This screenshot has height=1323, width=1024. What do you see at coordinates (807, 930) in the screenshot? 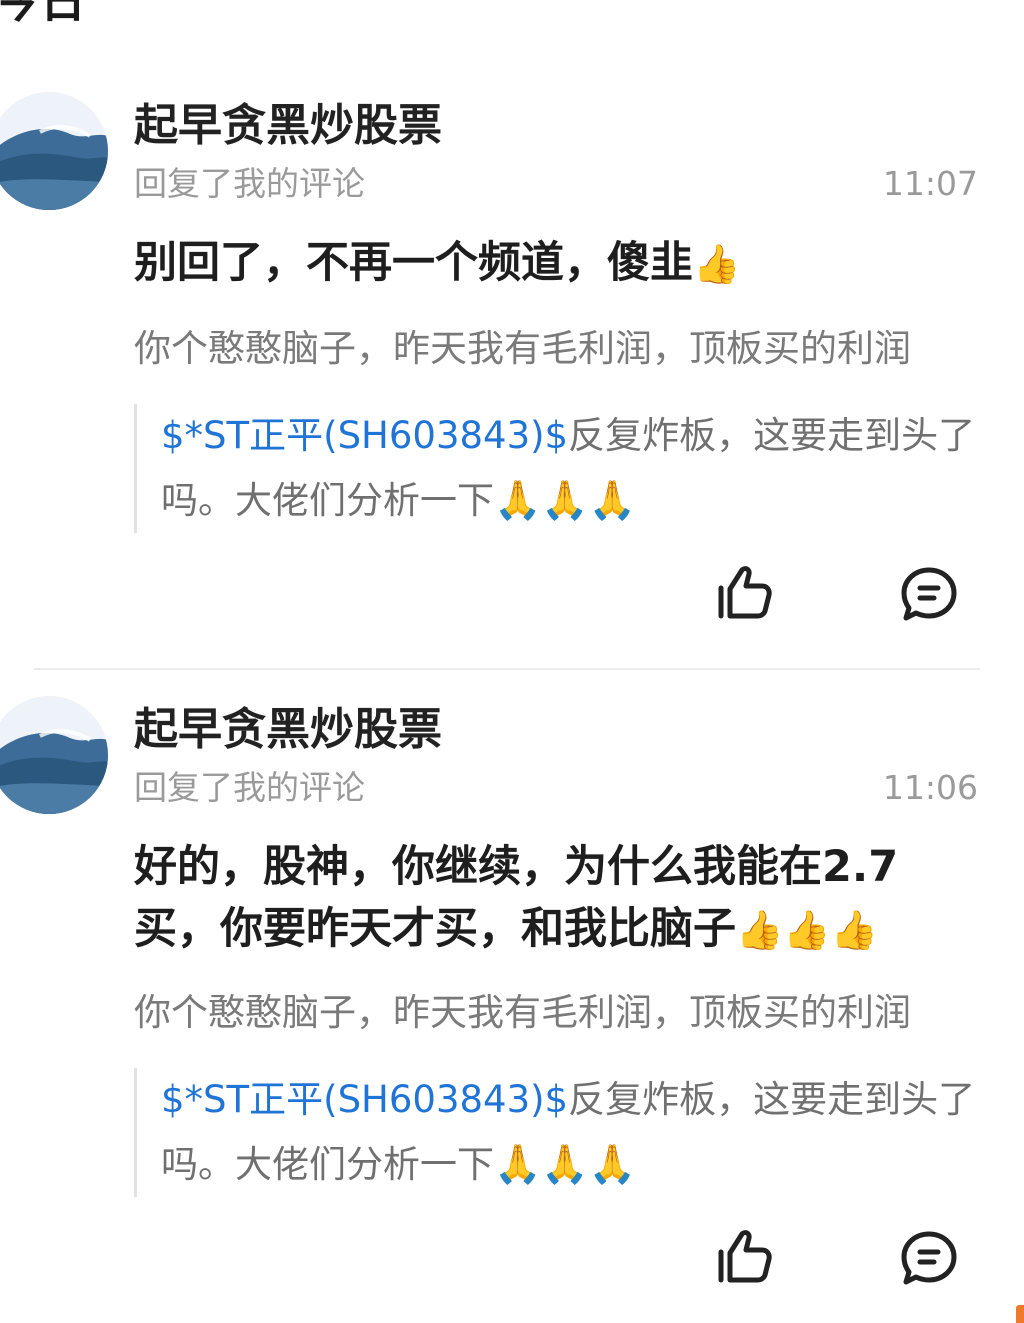
I see `thumbs-up-icon: 👍👍👍` at bounding box center [807, 930].